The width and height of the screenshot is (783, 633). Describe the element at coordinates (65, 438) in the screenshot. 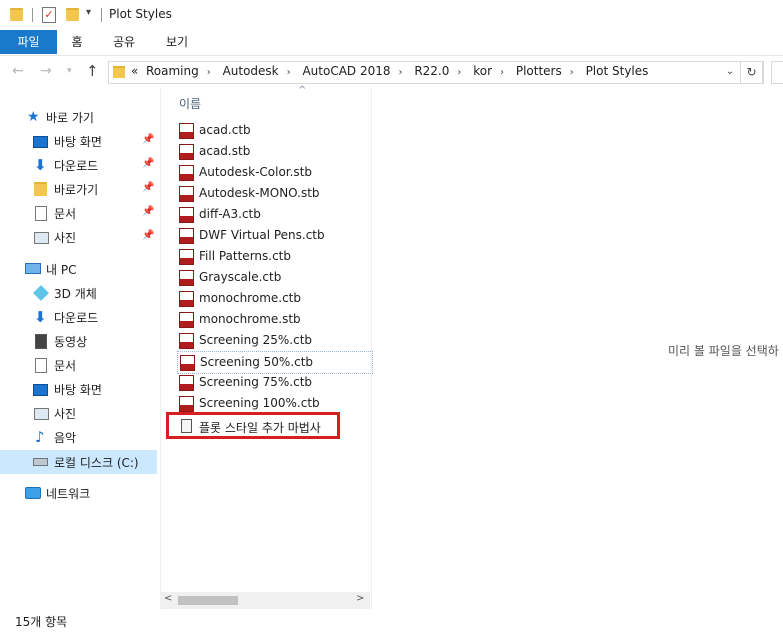

I see `sidebar-item-label: 음악` at that location.